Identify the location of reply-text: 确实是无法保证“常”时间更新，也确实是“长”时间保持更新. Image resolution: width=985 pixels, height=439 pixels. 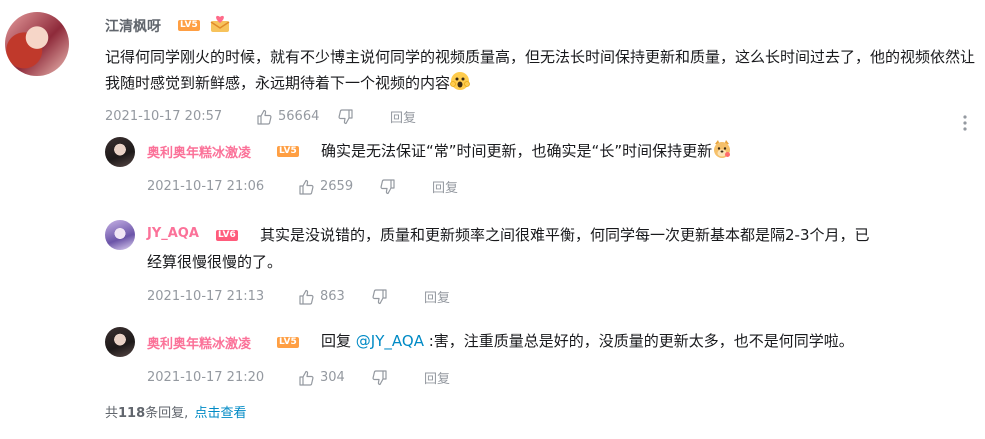
(526, 151).